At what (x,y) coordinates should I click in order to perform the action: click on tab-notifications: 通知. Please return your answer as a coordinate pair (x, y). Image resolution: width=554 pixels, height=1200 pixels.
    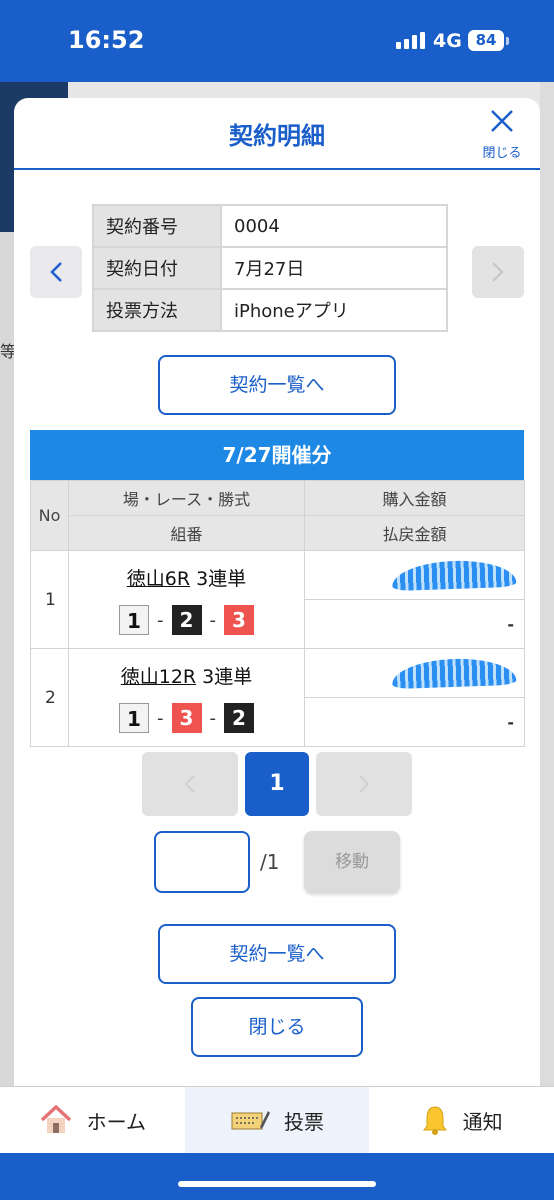
    Looking at the image, I should click on (461, 1120).